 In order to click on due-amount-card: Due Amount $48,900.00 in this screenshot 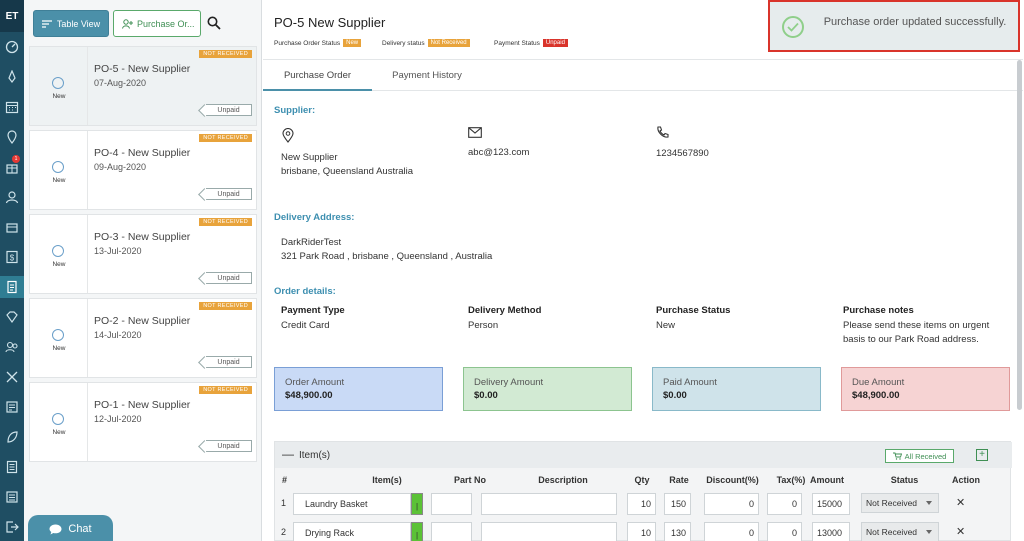, I will do `click(925, 389)`.